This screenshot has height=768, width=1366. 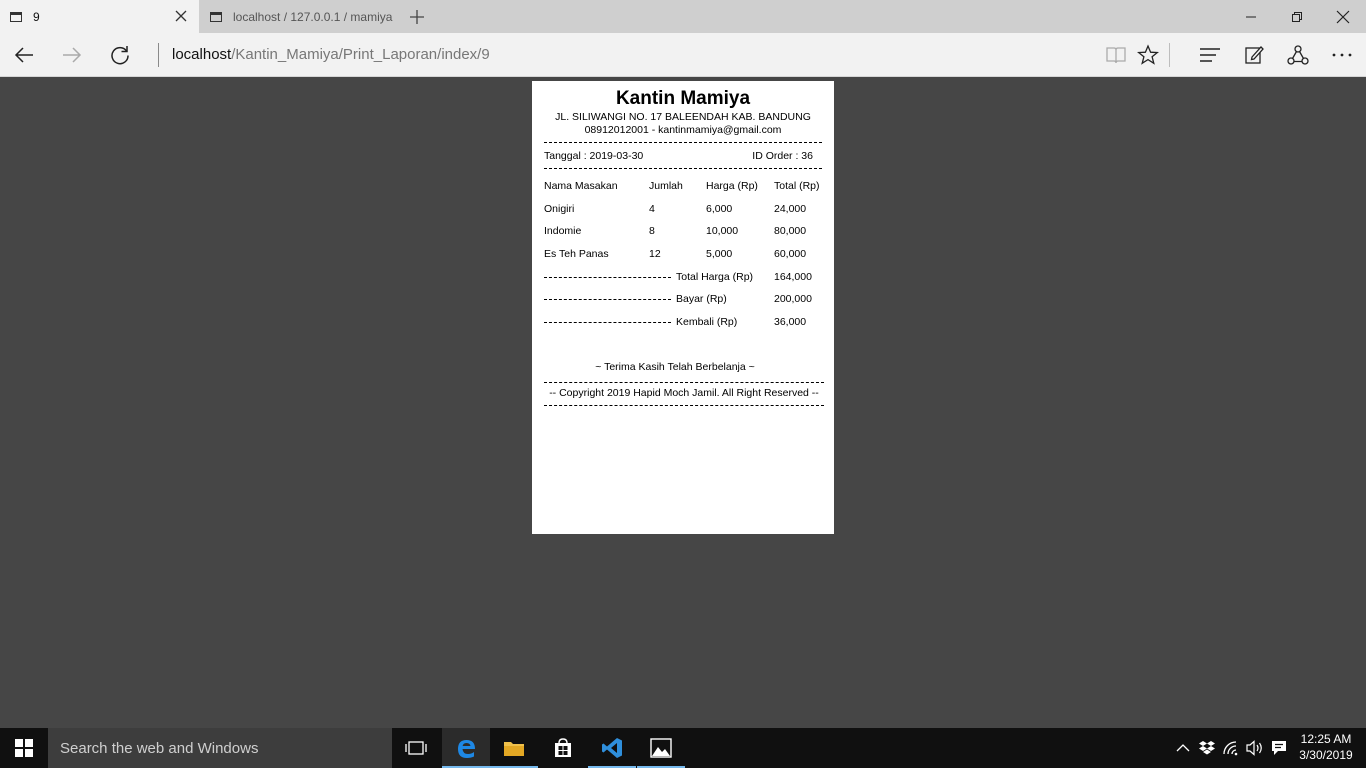 I want to click on summary-label: Total Harga (Rp), so click(x=715, y=277).